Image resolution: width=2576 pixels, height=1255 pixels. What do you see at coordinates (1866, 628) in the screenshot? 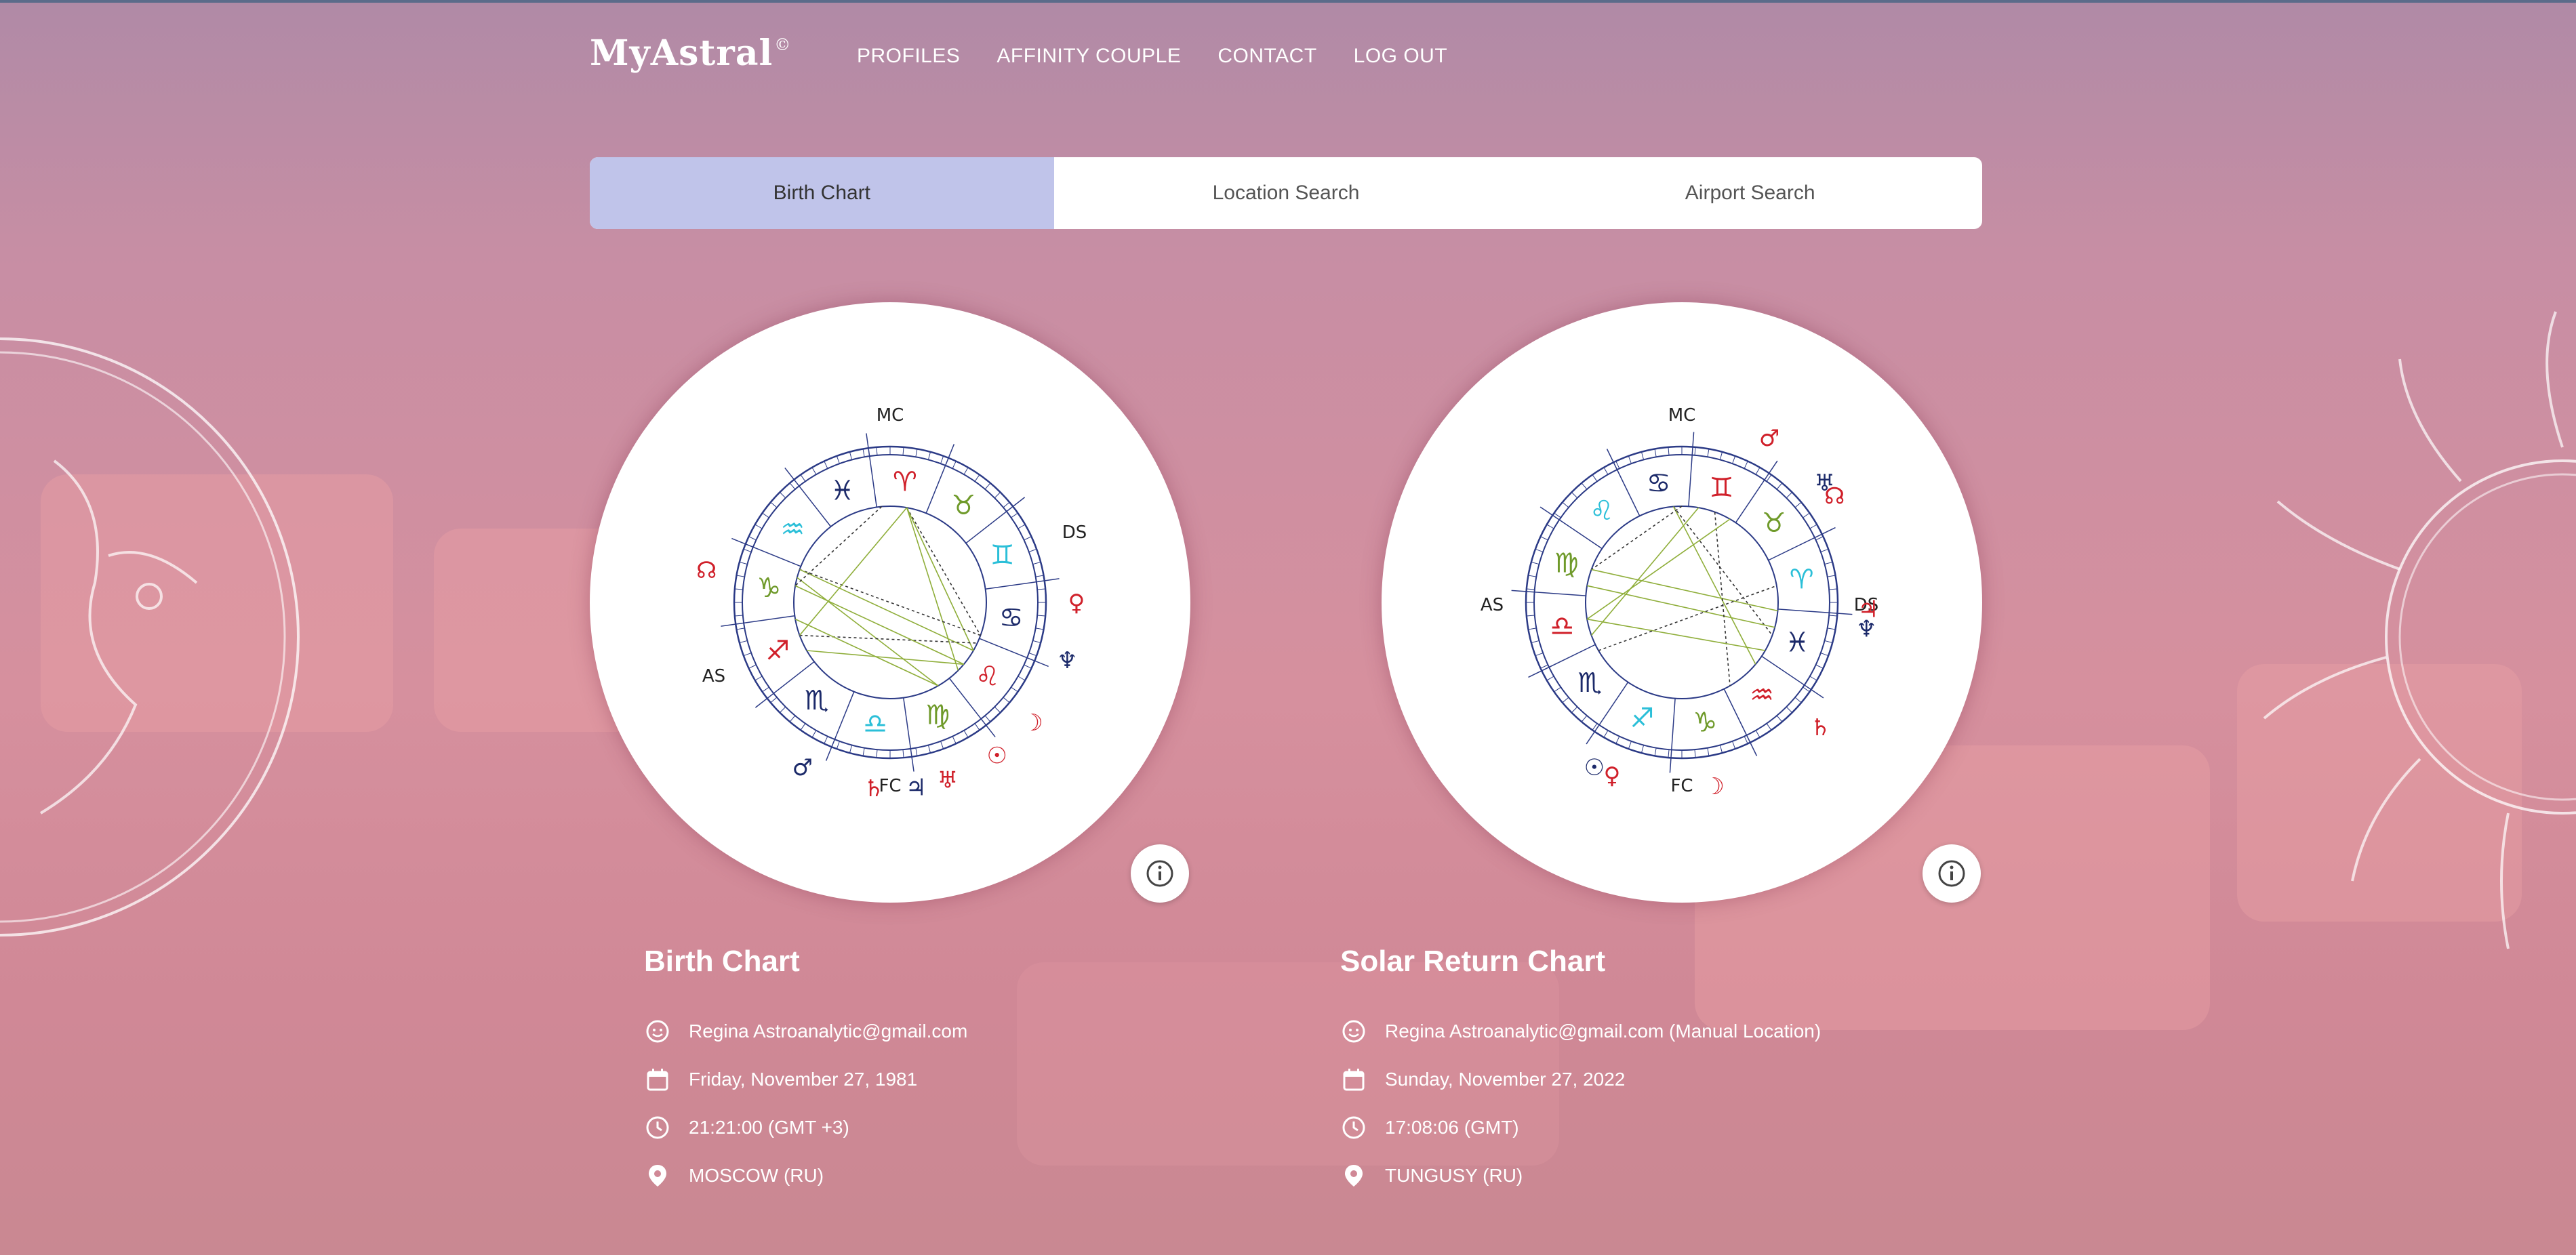
I see `planet-glyph: ♆` at bounding box center [1866, 628].